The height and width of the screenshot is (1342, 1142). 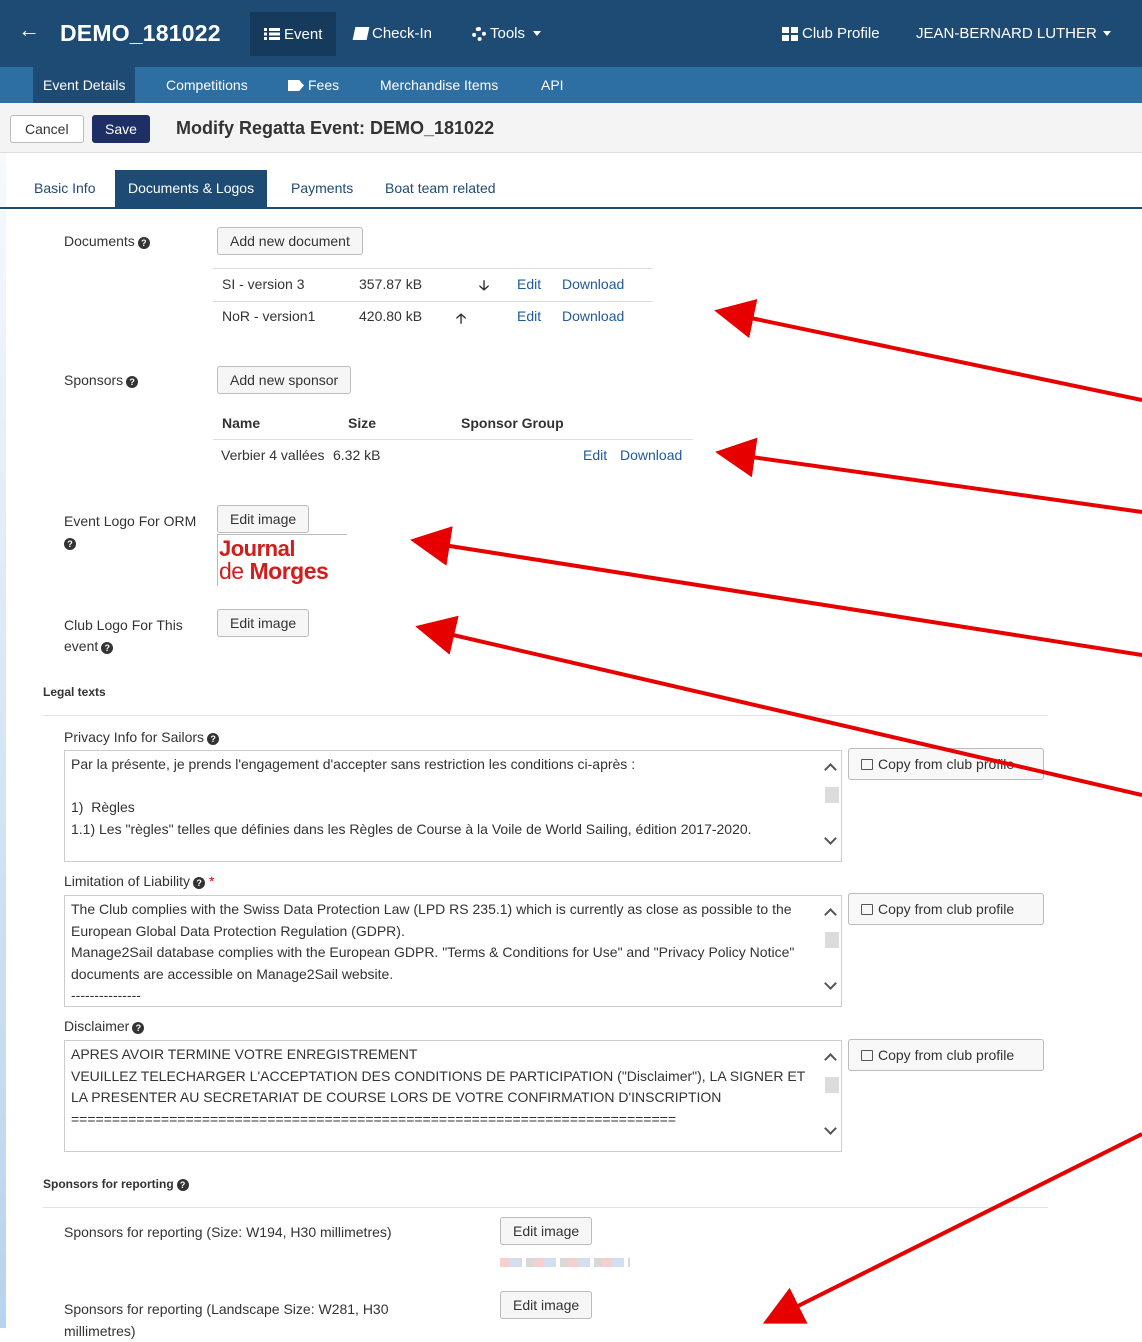 What do you see at coordinates (97, 1026) in the screenshot?
I see `disclaimer-label-text: Disclaimer` at bounding box center [97, 1026].